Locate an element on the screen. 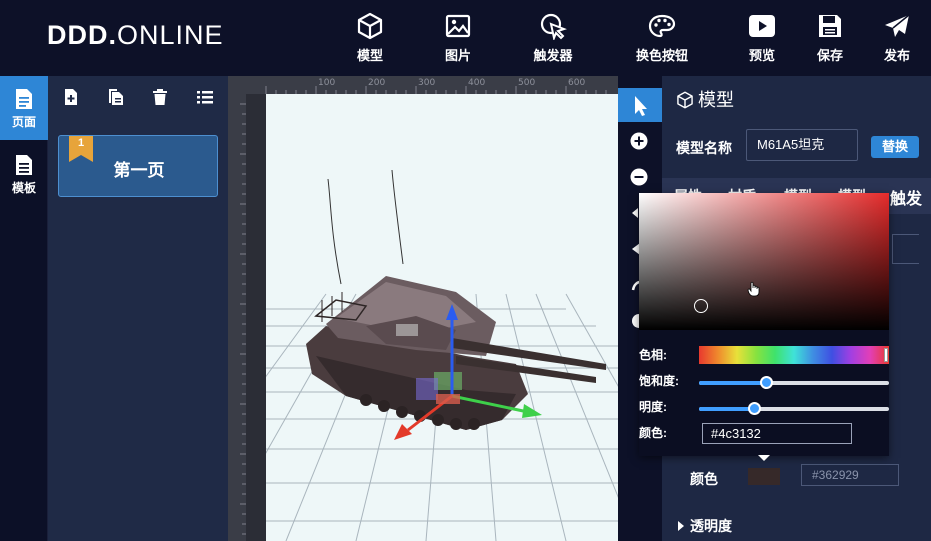 This screenshot has height=541, width=931. page-card: 1 第一页 is located at coordinates (138, 166).